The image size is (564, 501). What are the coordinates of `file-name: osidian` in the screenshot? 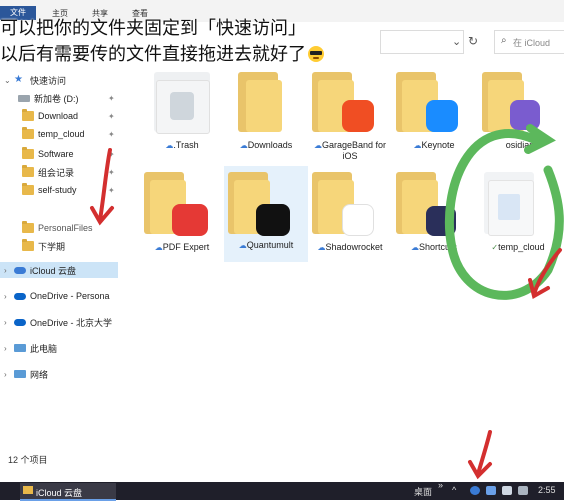 It's located at (520, 145).